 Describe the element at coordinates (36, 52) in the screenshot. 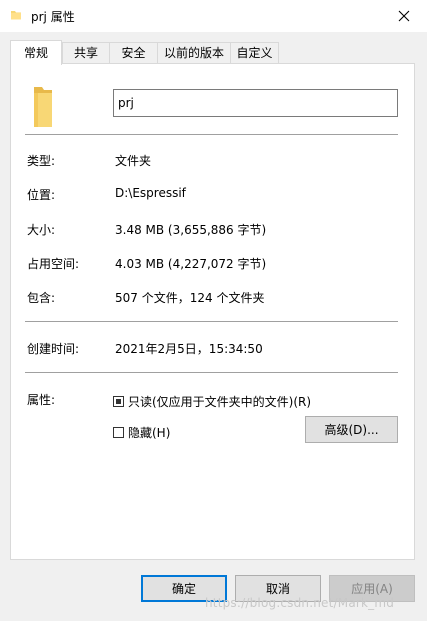

I see `tab-general: 常规` at that location.